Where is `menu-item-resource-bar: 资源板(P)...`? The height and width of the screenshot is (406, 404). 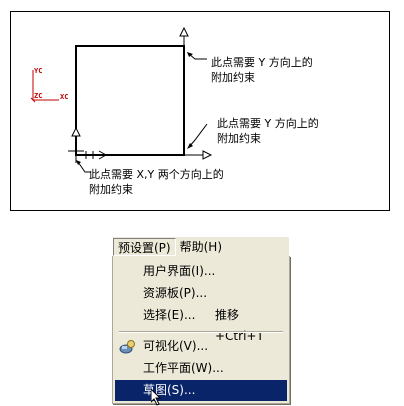
menu-item-resource-bar: 资源板(P)... is located at coordinates (201, 293).